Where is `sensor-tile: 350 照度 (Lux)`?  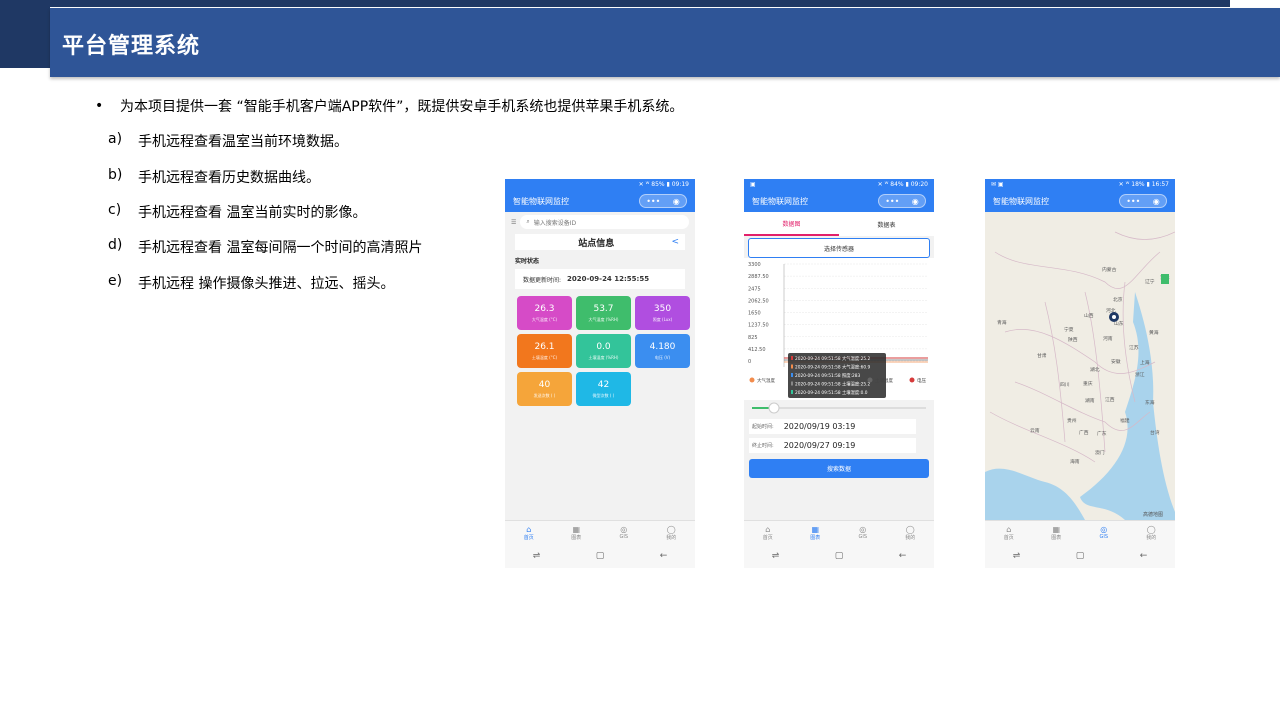
sensor-tile: 350 照度 (Lux) is located at coordinates (662, 313).